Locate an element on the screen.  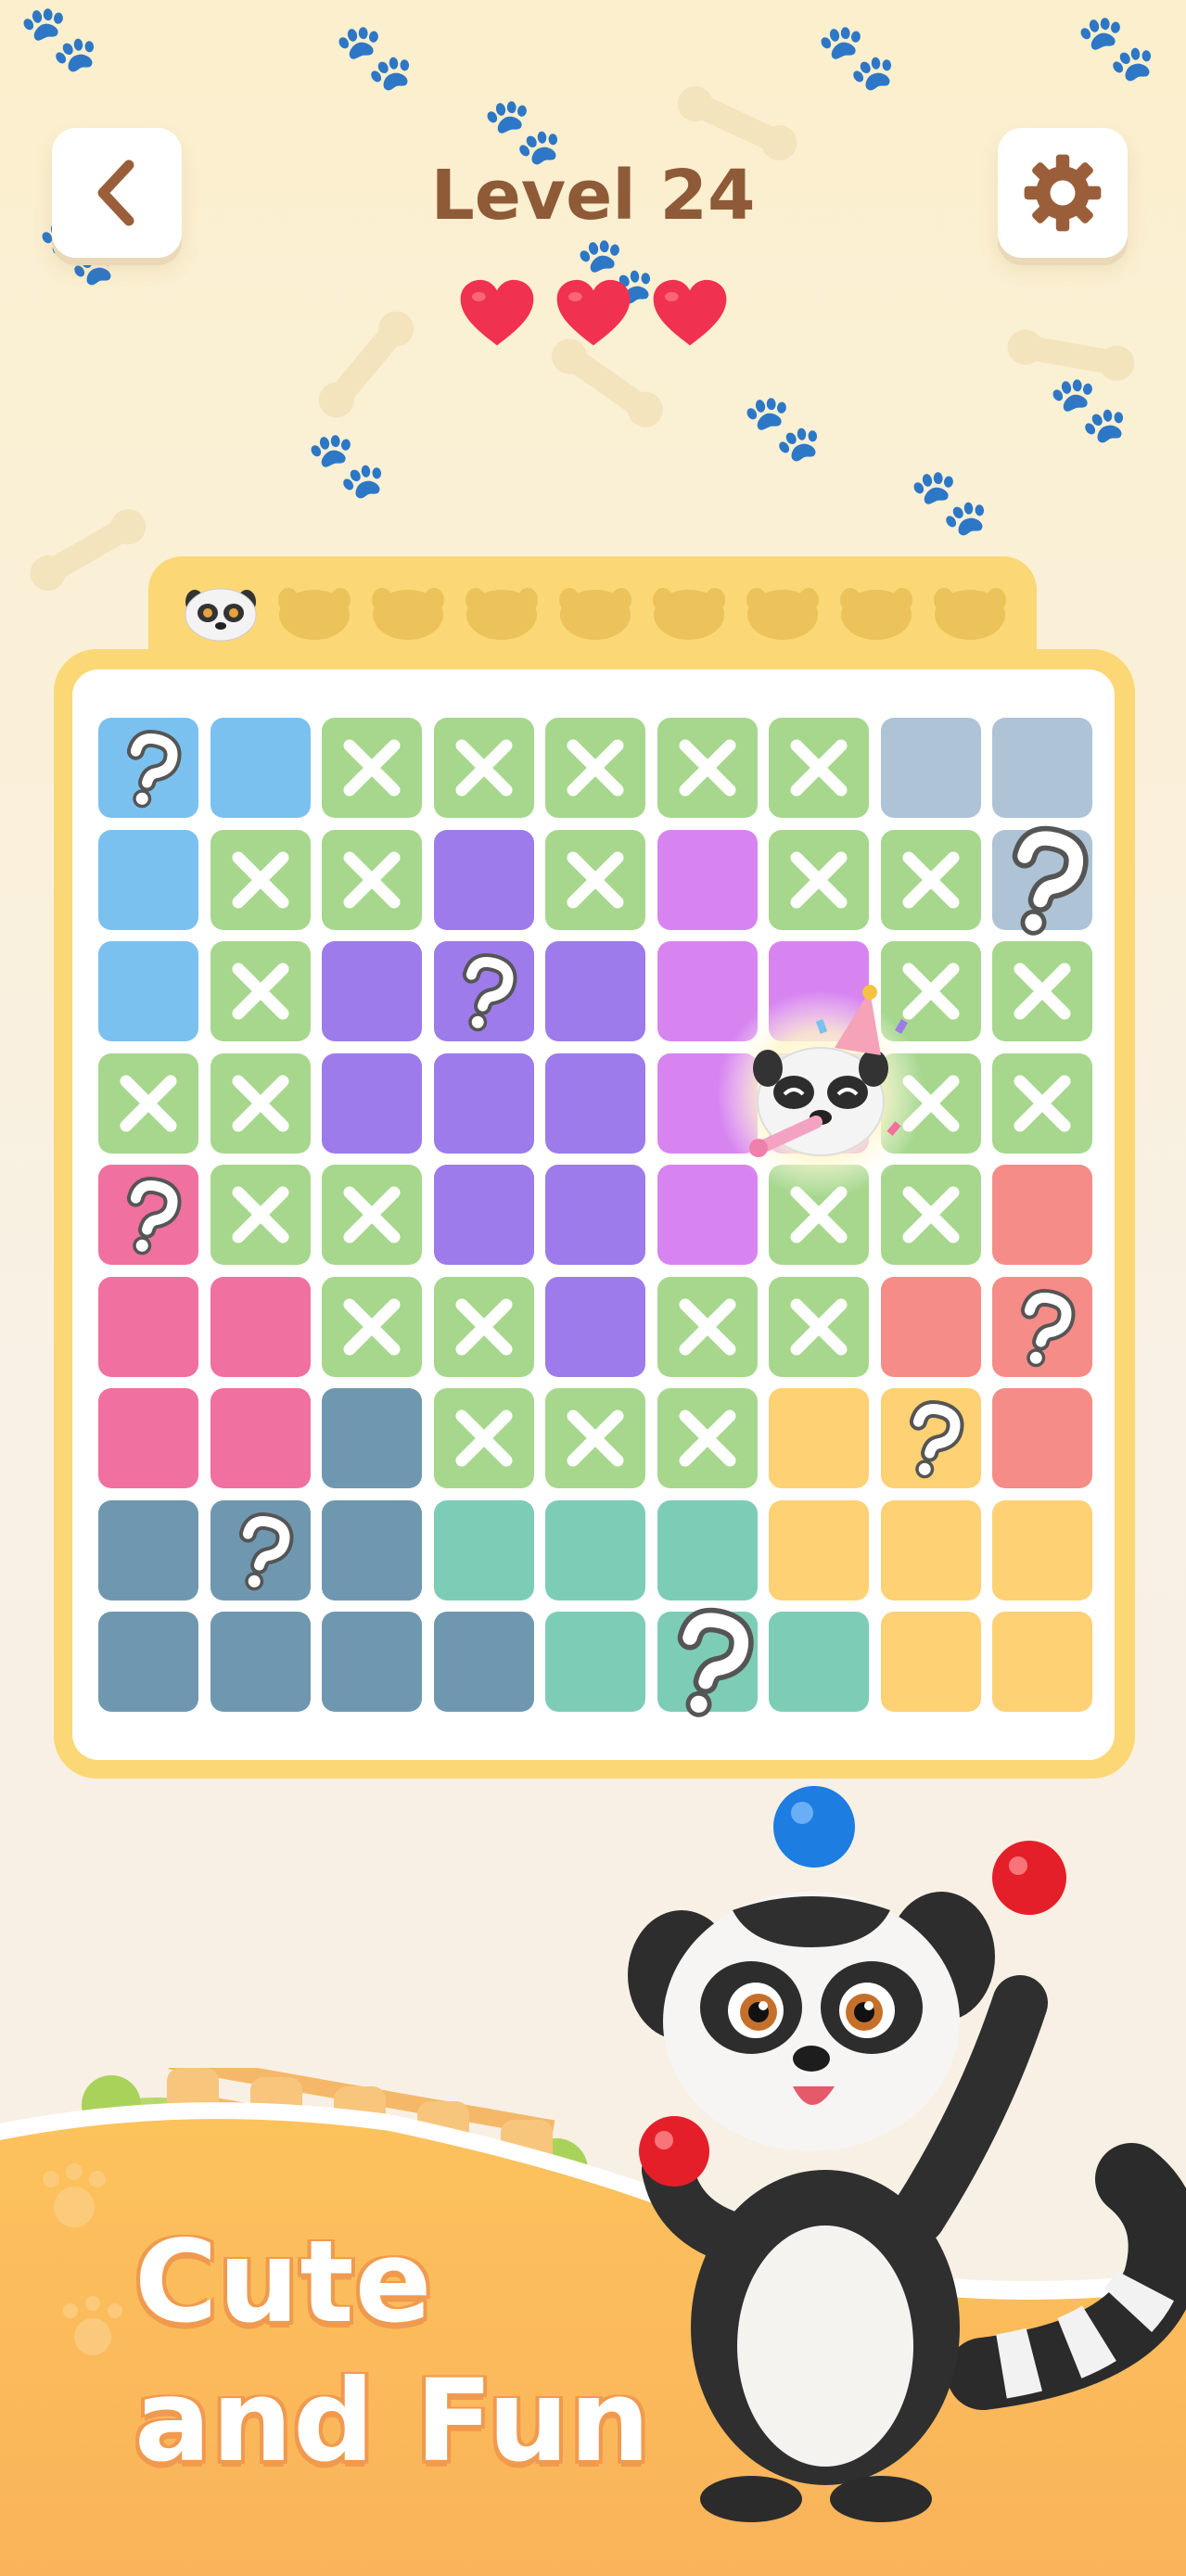
party-lemur-icon is located at coordinates (821, 1090).